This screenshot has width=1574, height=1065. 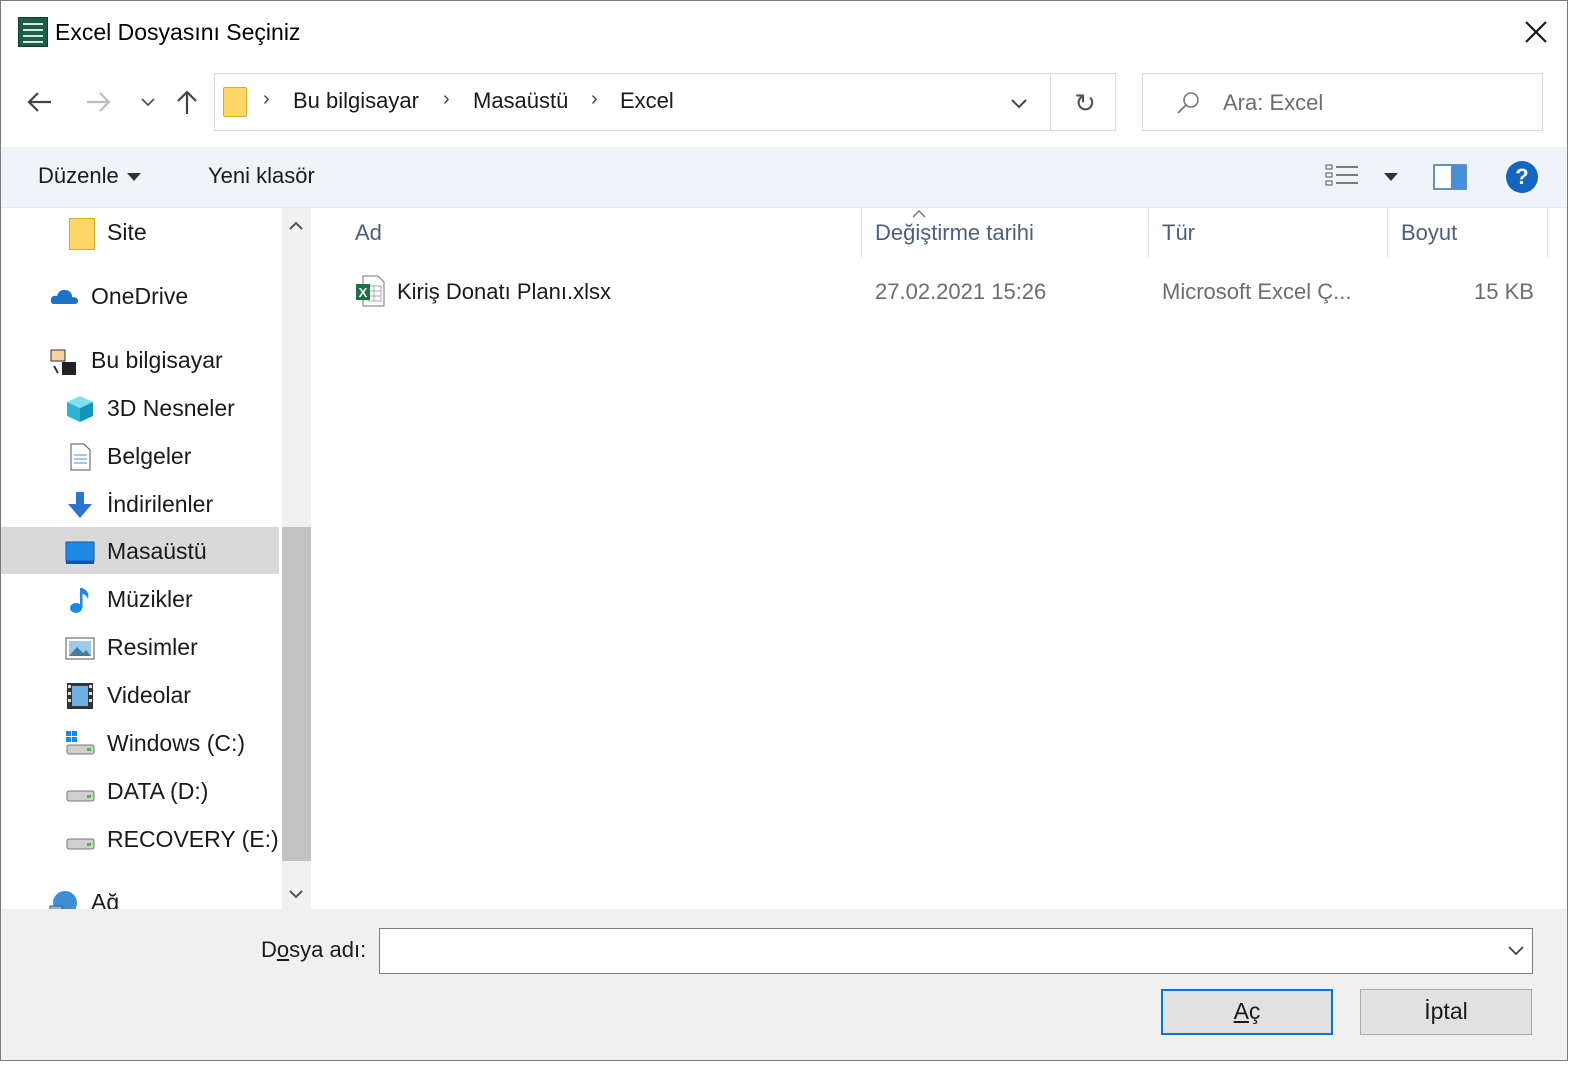 I want to click on search-box: Ara: Excel, so click(x=1342, y=102).